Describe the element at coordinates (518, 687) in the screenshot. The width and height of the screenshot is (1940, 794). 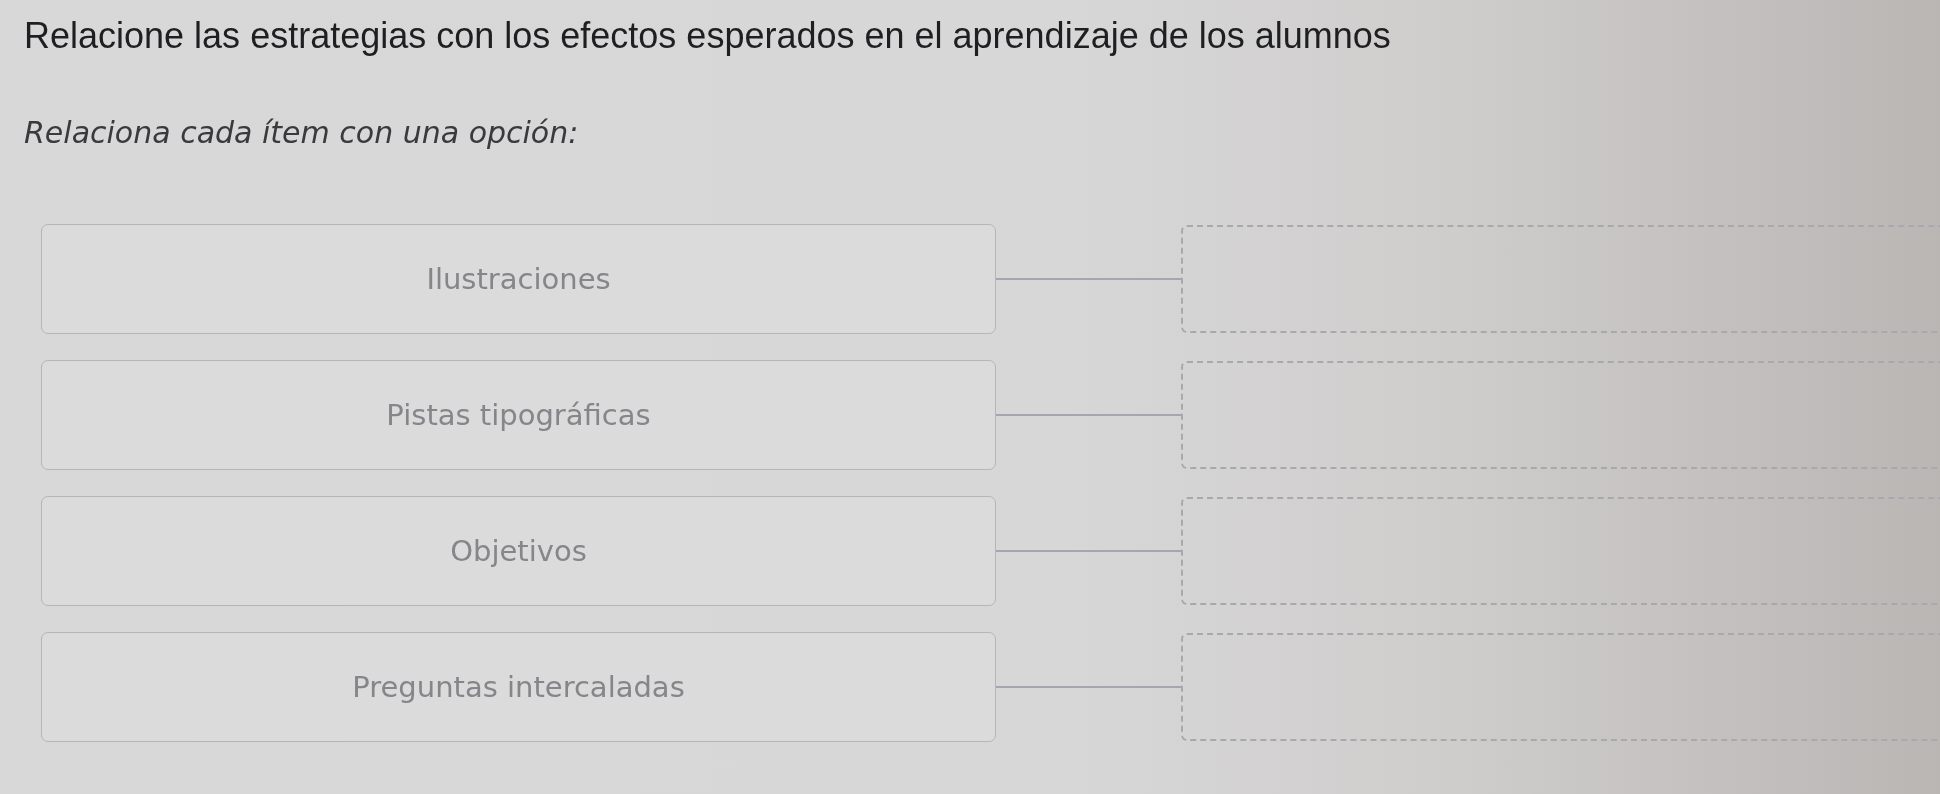
I see `strategy-item: Preguntas intercaladas` at that location.